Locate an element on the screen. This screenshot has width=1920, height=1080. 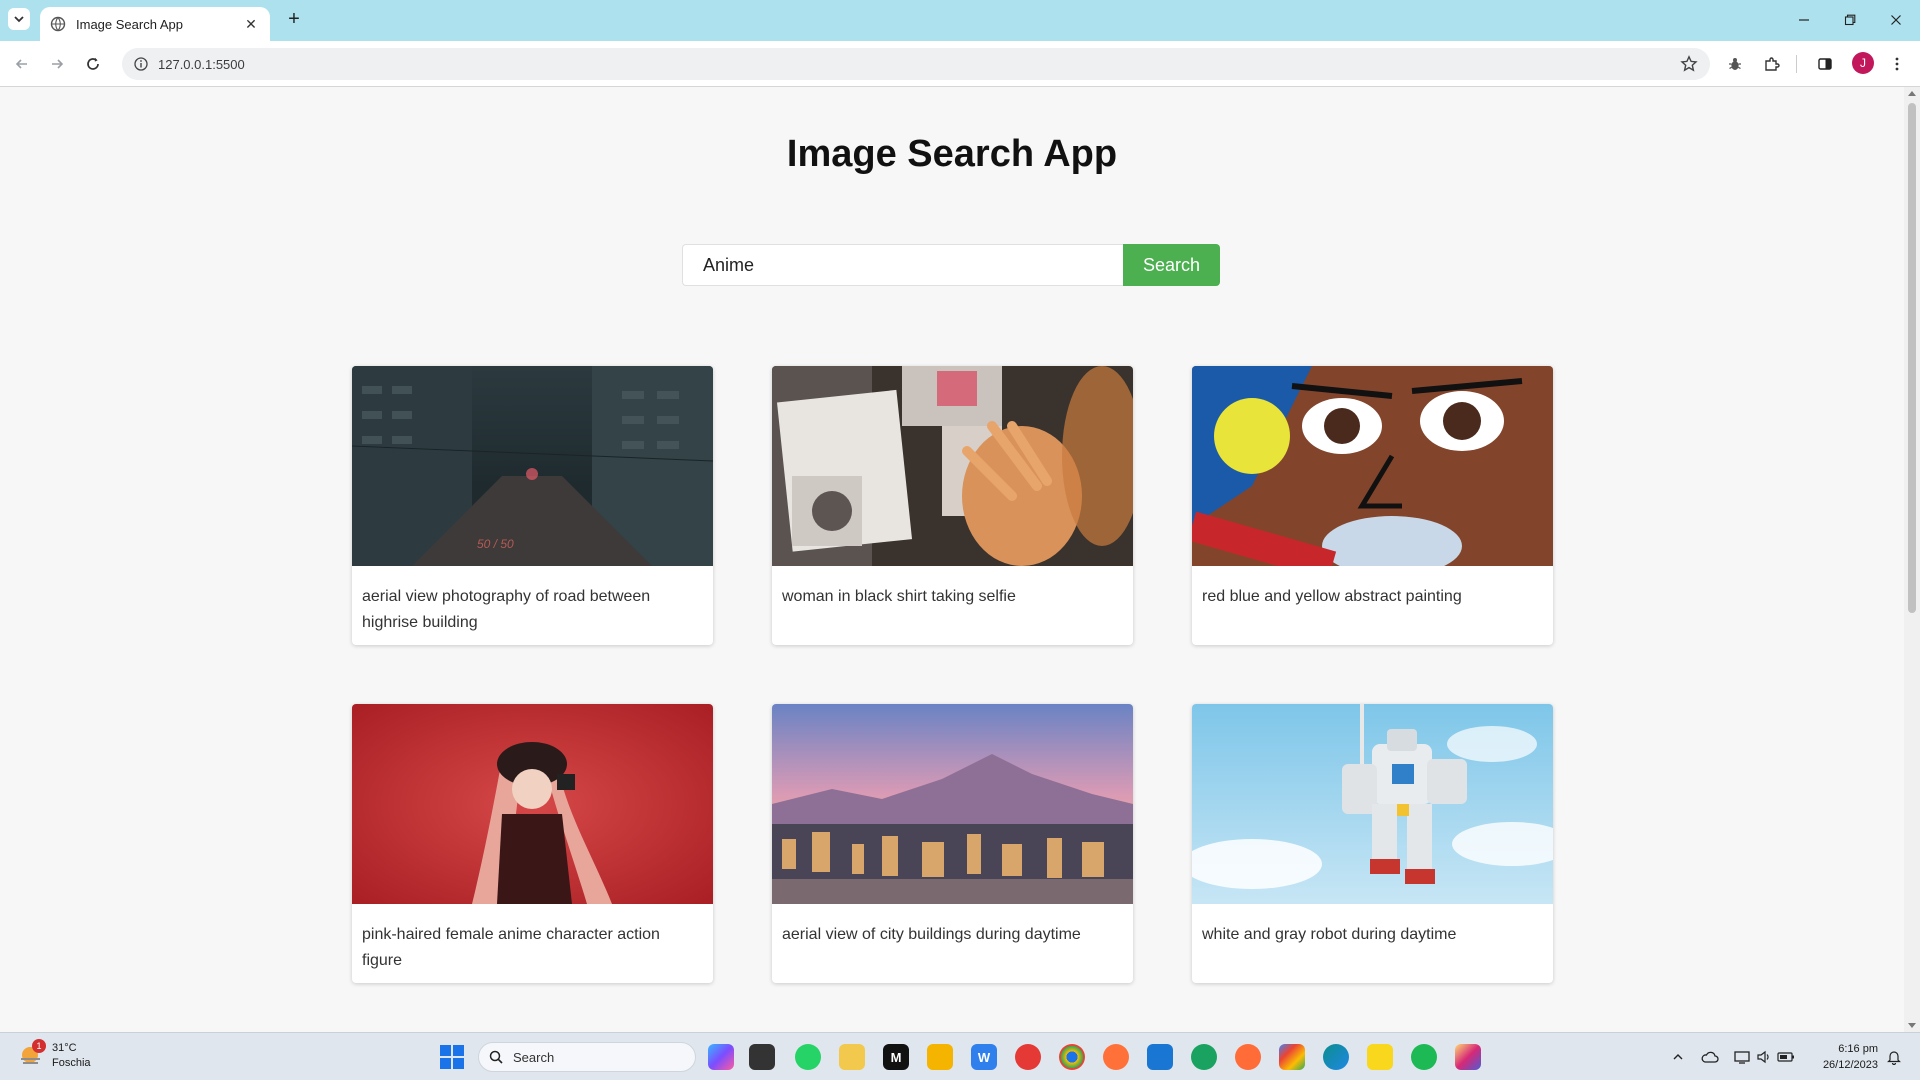
browser-menu-button is located at coordinates (1897, 64).